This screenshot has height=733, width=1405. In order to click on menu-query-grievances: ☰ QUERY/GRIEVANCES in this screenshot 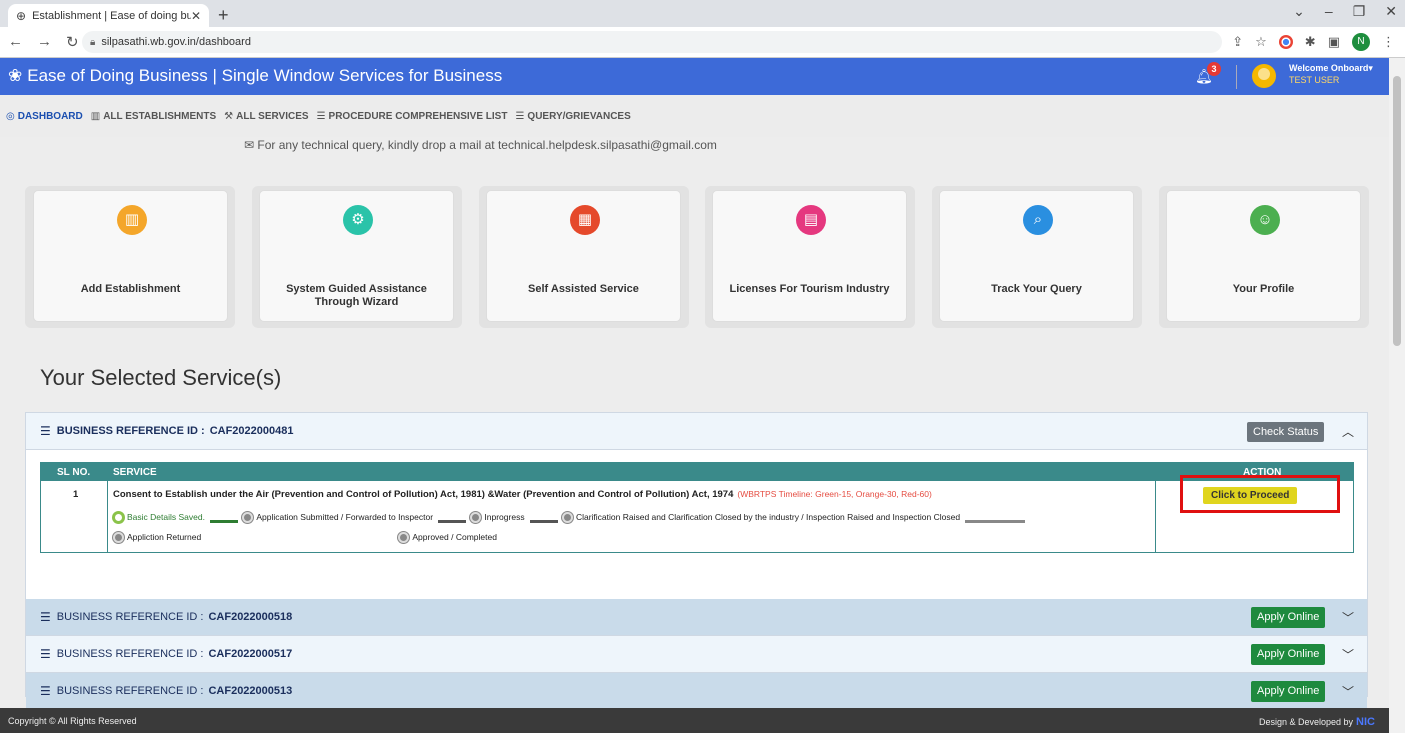, I will do `click(572, 116)`.